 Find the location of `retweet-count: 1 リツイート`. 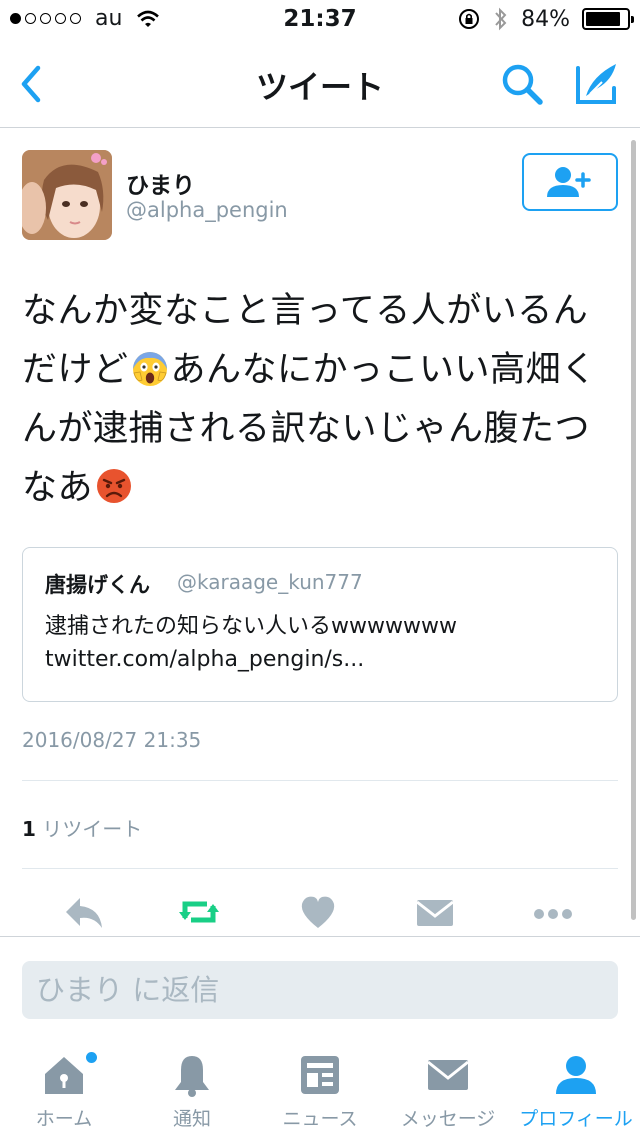

retweet-count: 1 リツイート is located at coordinates (82, 827).